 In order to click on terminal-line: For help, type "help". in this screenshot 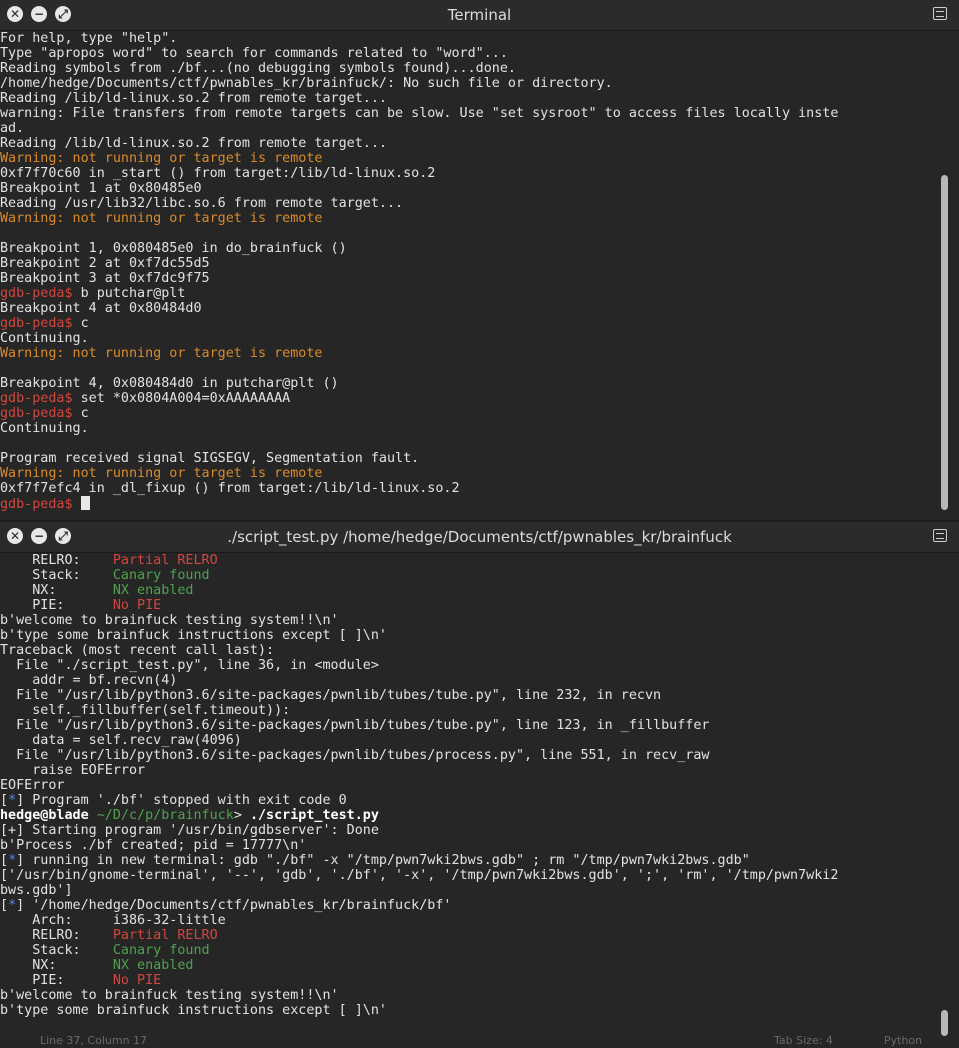, I will do `click(468, 38)`.